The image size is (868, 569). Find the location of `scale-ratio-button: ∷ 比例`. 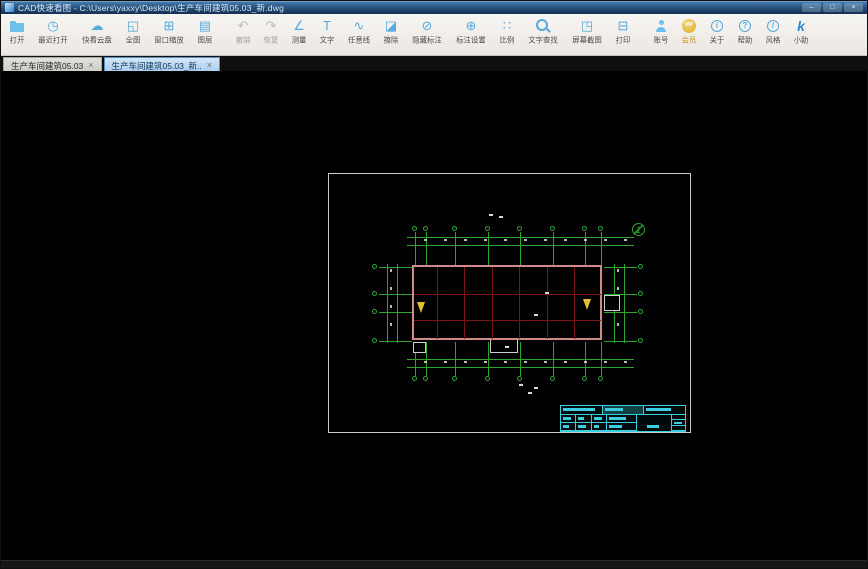

scale-ratio-button: ∷ 比例 is located at coordinates (507, 31).